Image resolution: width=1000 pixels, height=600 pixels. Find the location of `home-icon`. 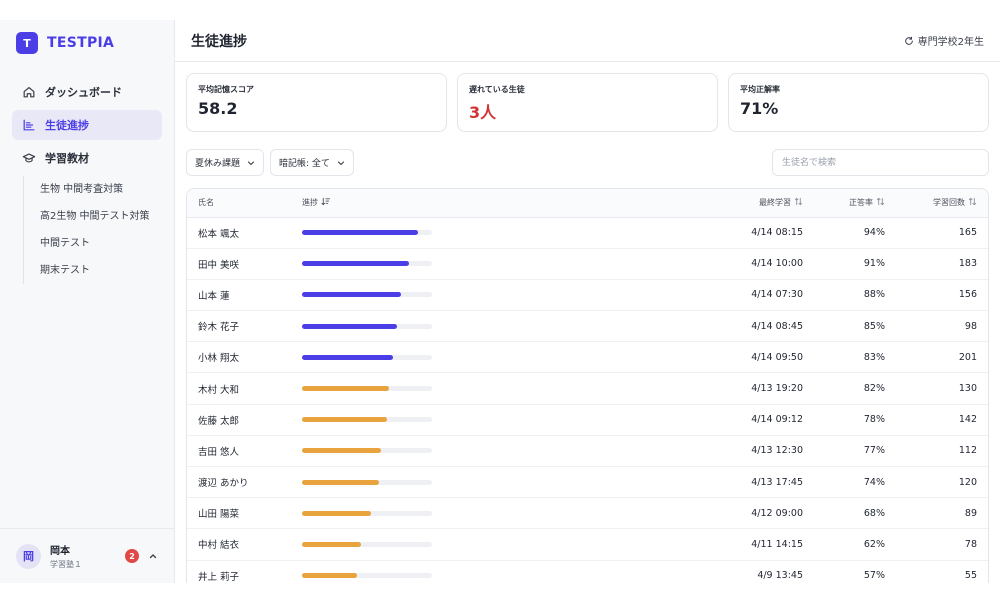

home-icon is located at coordinates (29, 92).